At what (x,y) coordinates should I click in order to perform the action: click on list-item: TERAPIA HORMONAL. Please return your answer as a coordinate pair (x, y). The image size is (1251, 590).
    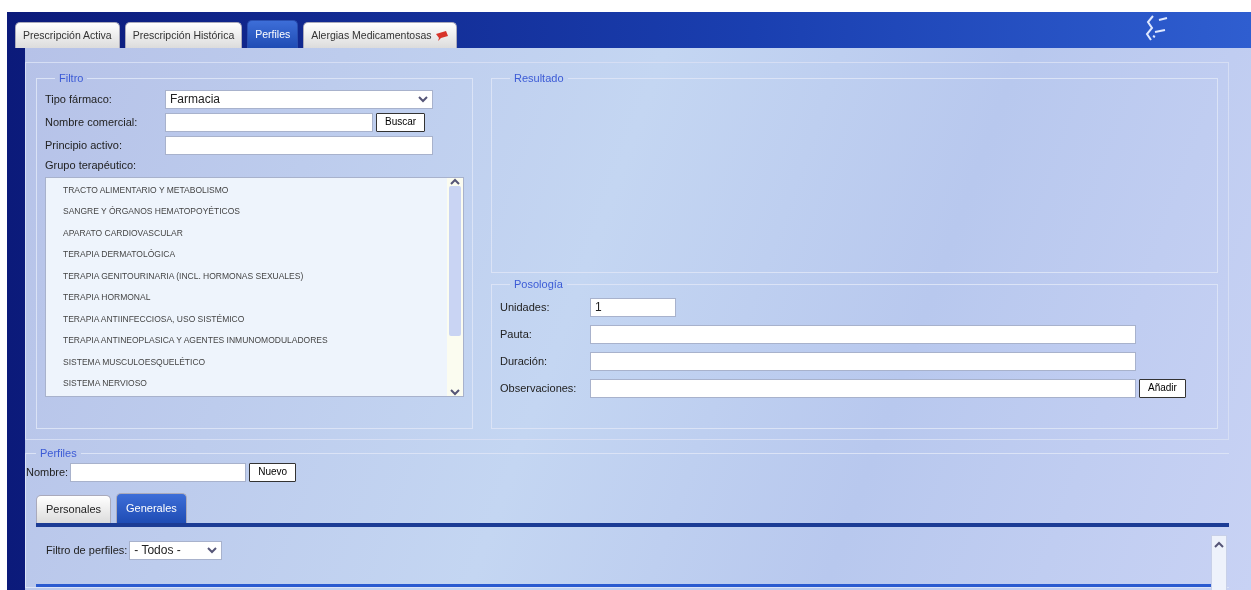
    Looking at the image, I should click on (255, 298).